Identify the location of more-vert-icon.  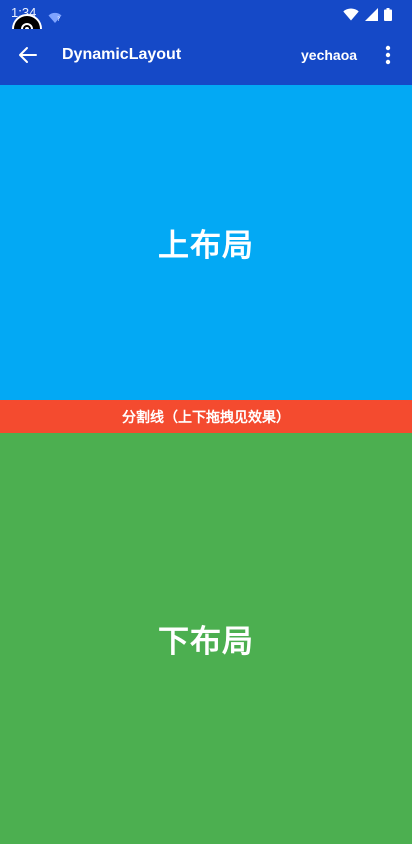
(388, 57).